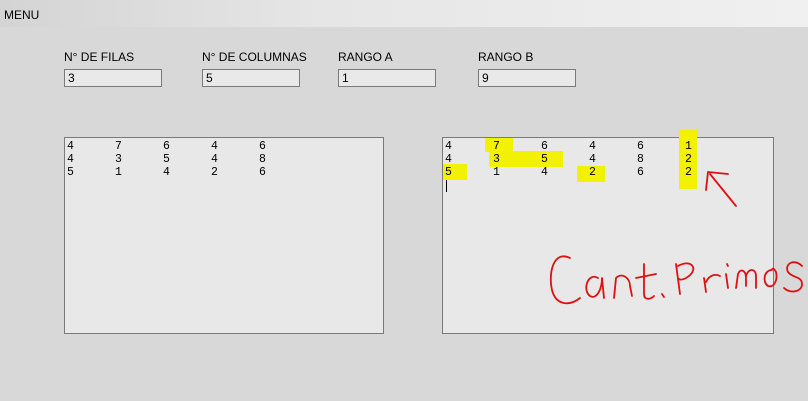  What do you see at coordinates (404, 13) in the screenshot?
I see `menu-bar: MENU` at bounding box center [404, 13].